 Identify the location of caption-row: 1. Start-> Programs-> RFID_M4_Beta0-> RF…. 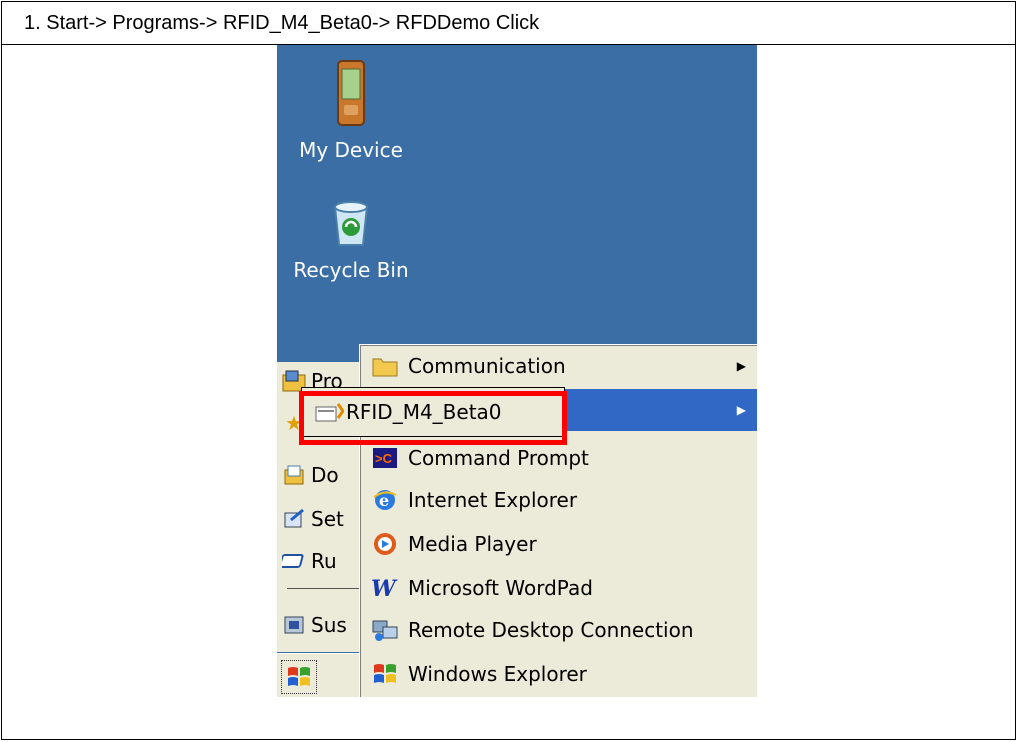
(508, 23).